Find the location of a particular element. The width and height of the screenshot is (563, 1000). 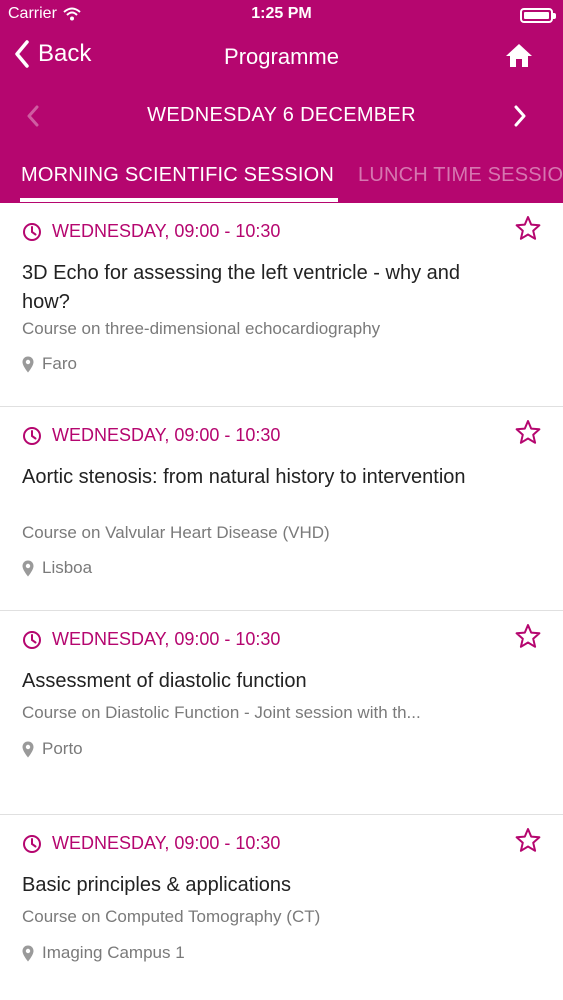

nav-bar: Back Programme is located at coordinates (281, 58).